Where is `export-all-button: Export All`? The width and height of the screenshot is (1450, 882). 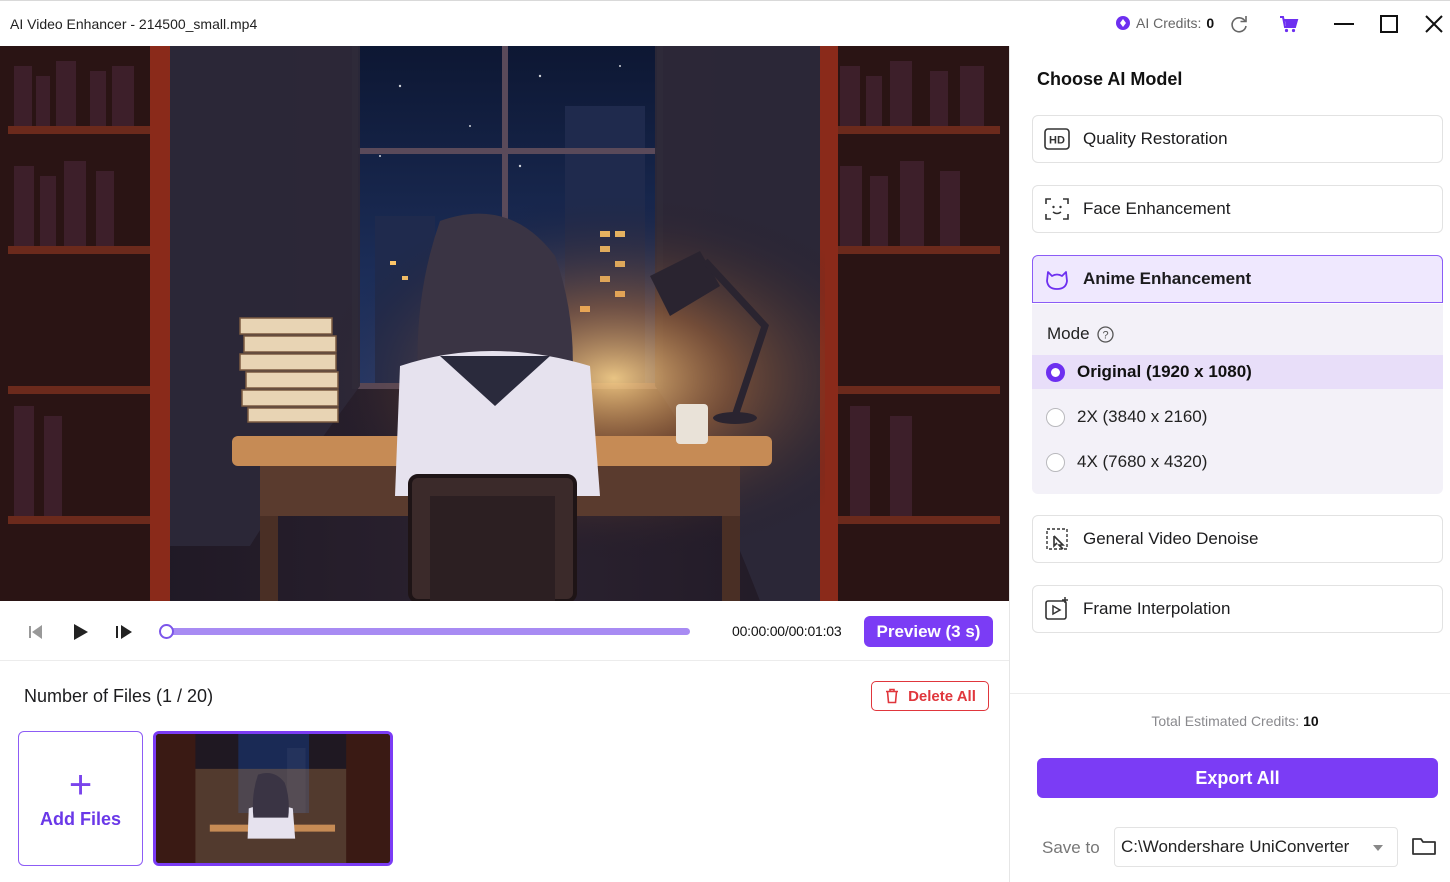
export-all-button: Export All is located at coordinates (1237, 778).